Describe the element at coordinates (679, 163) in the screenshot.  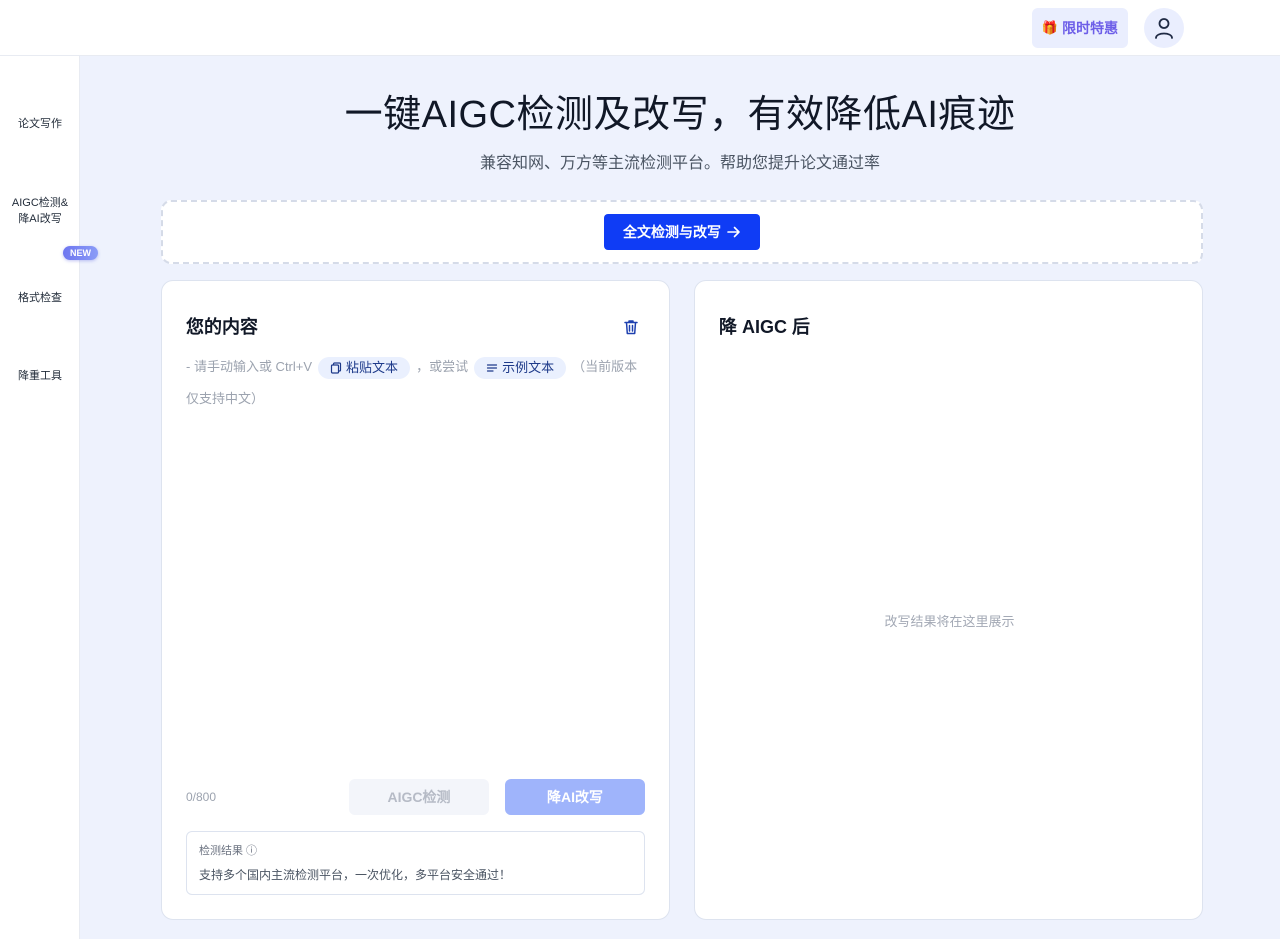
I see `page-subtitle: 兼容知网、万方等主流检测平台。帮助您提升论文通过率` at that location.